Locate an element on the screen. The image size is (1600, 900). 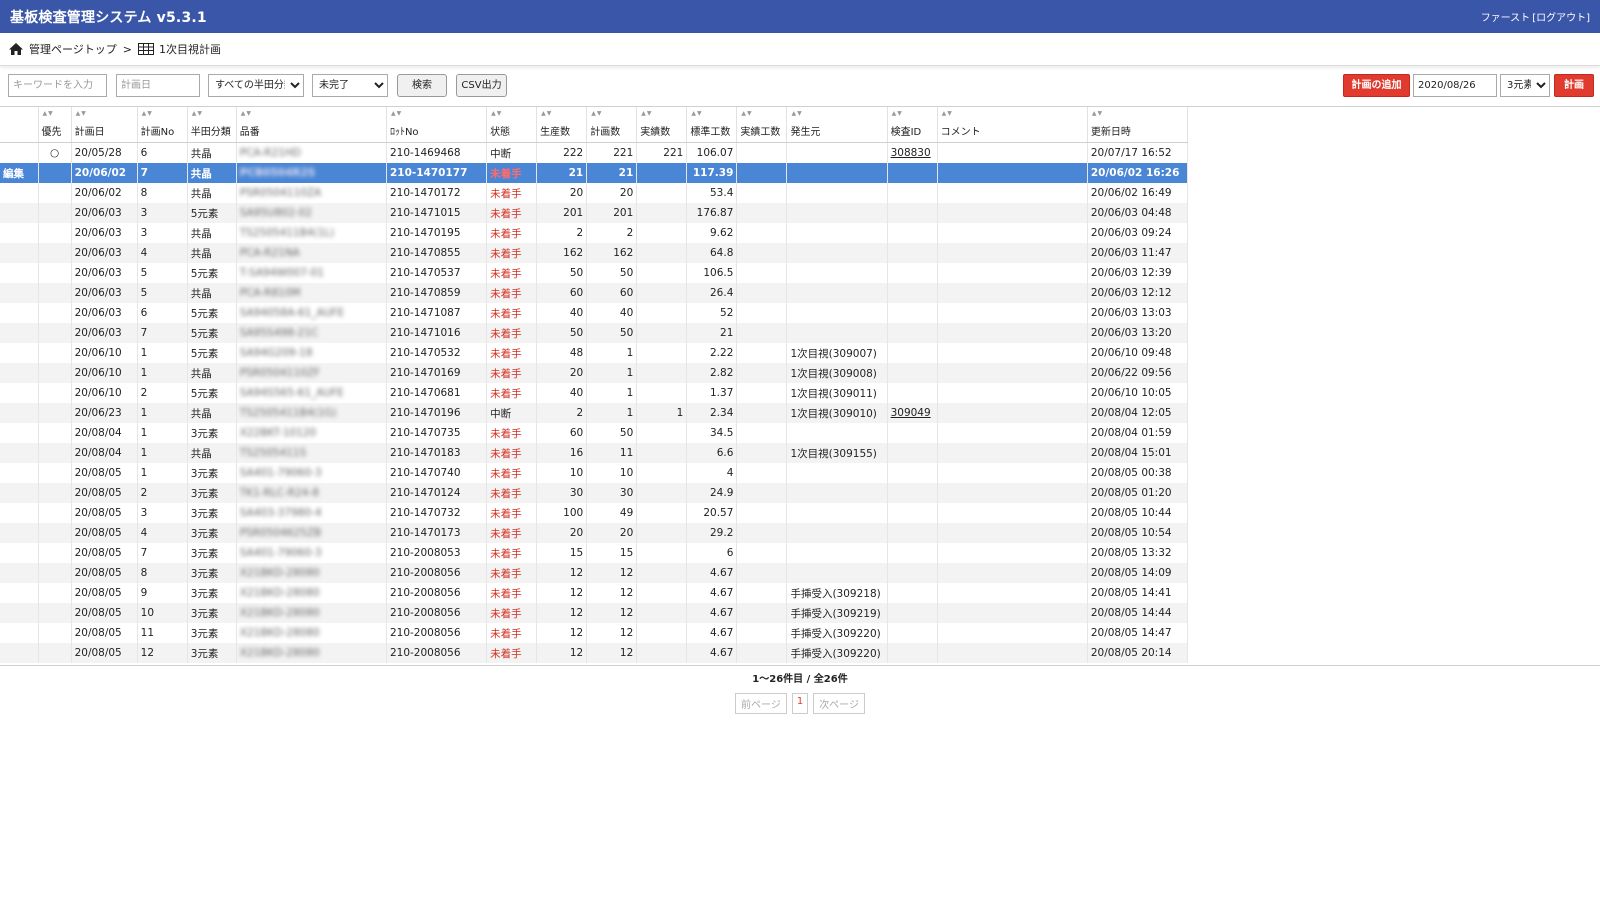
production-qty-cell: 12 is located at coordinates (562, 653).